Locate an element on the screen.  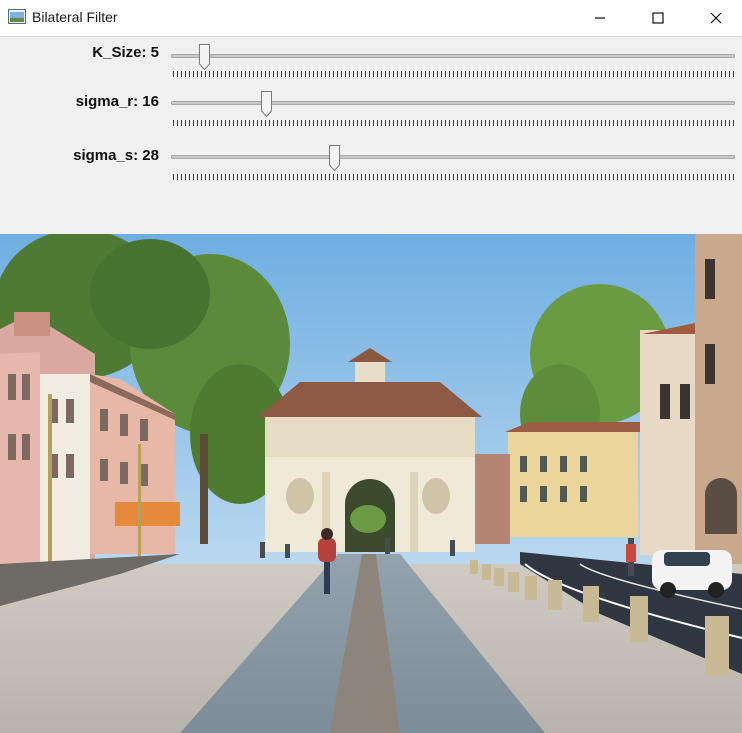
maximize-button is located at coordinates (658, 18).